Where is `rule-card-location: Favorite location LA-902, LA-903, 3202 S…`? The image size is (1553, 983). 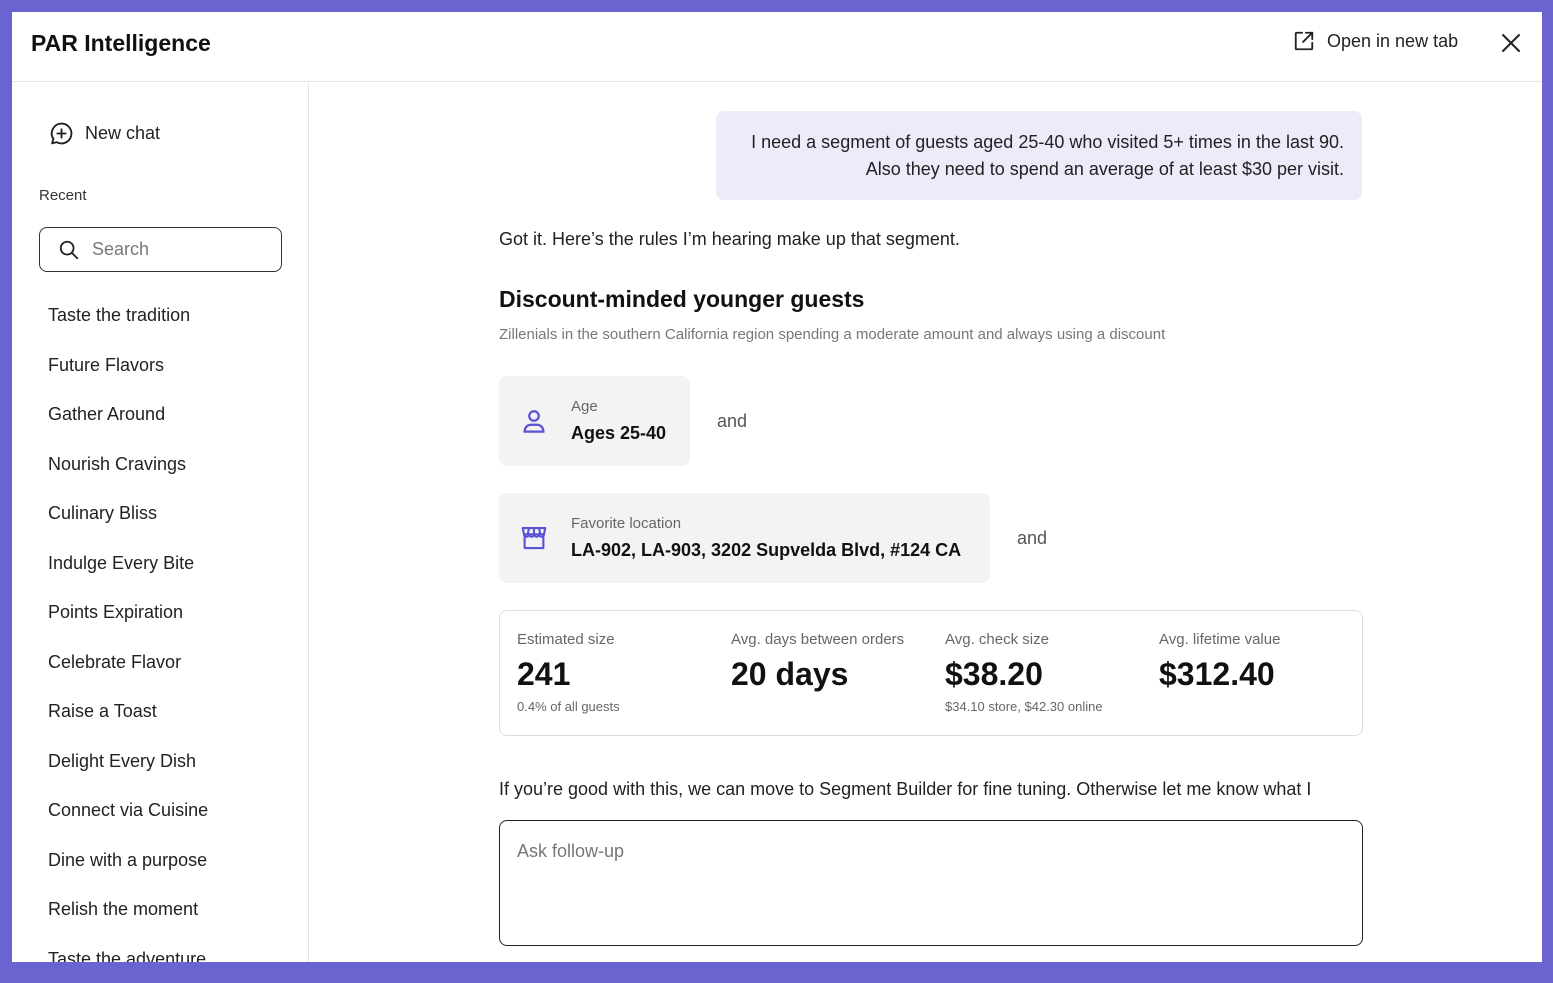
rule-card-location: Favorite location LA-902, LA-903, 3202 S… is located at coordinates (744, 538).